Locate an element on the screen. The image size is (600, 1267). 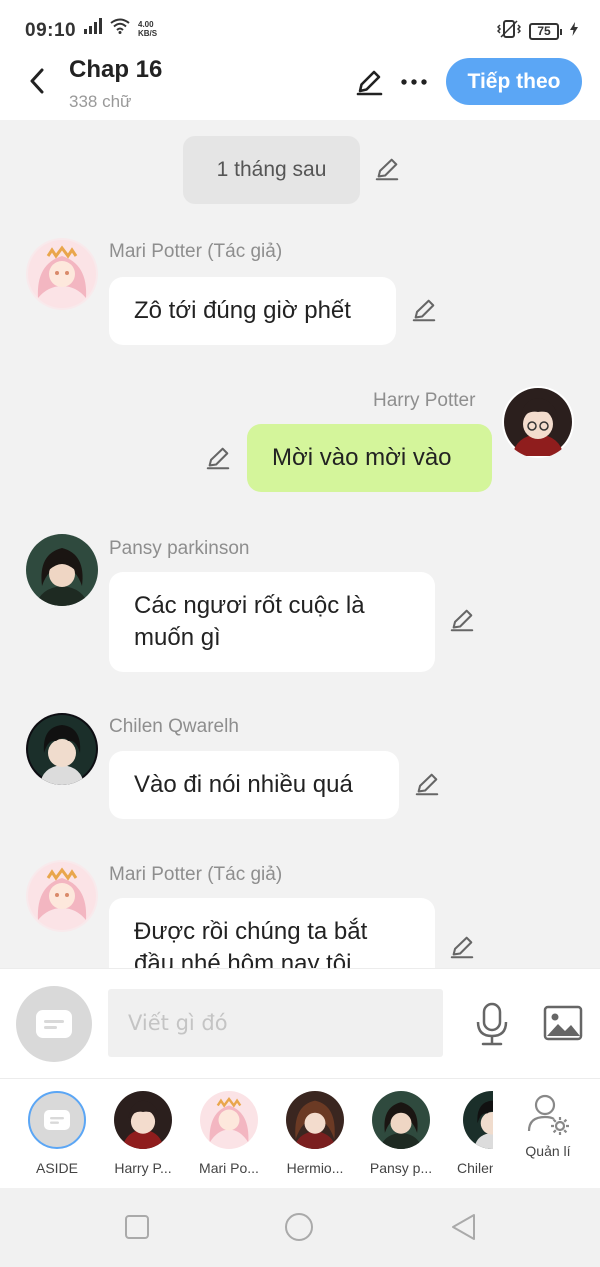
voice-input-button is located at coordinates (492, 1024).